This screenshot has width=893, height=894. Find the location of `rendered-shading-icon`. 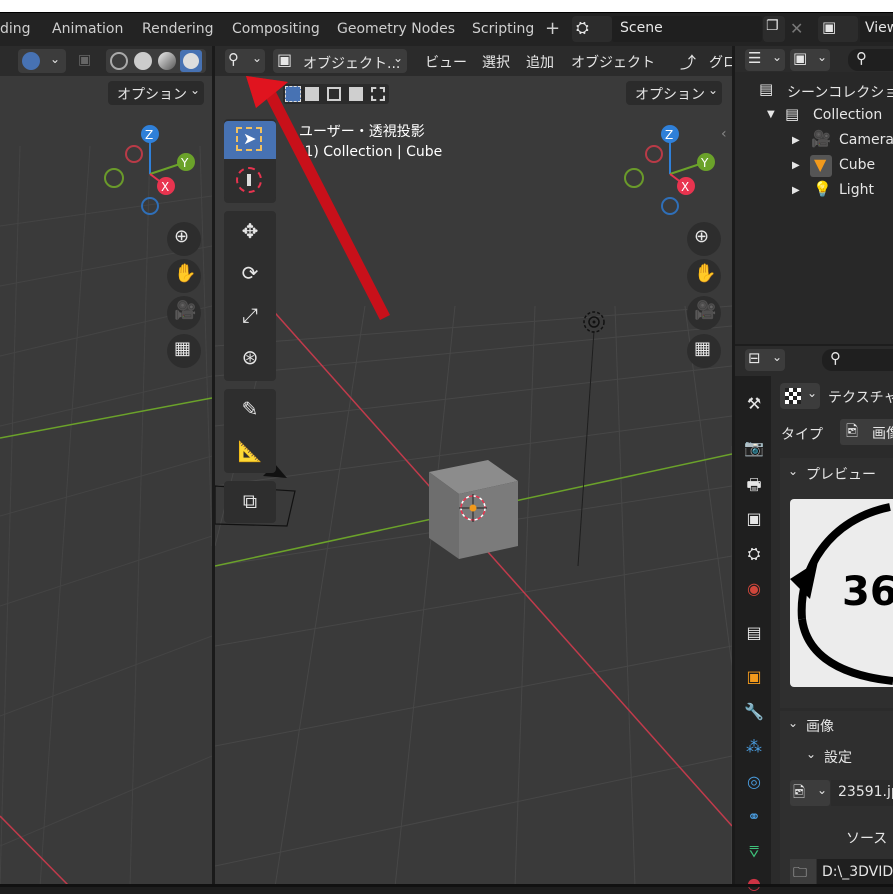

rendered-shading-icon is located at coordinates (191, 61).